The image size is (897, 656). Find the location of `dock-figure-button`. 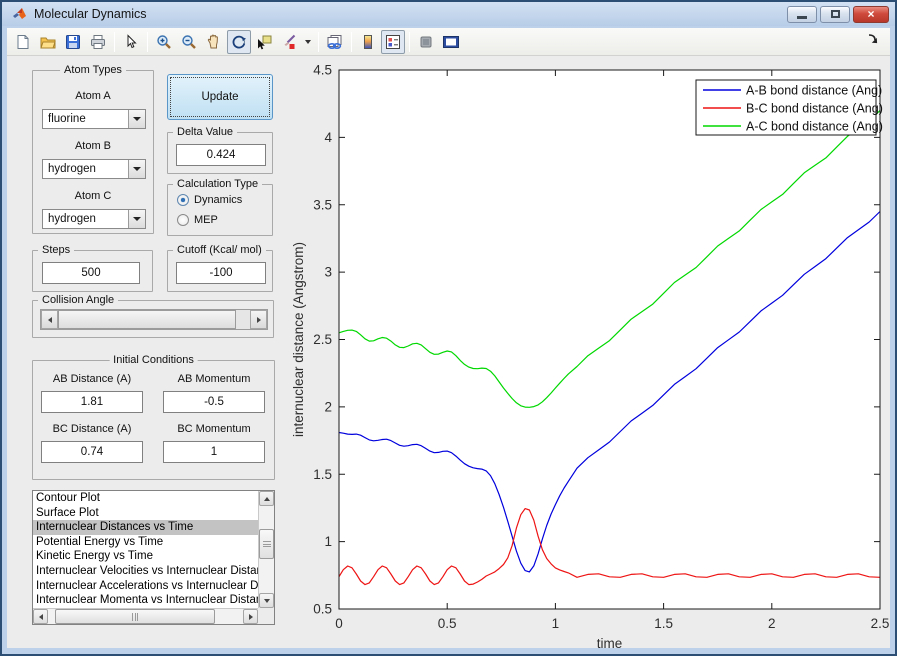

dock-figure-button is located at coordinates (873, 41).